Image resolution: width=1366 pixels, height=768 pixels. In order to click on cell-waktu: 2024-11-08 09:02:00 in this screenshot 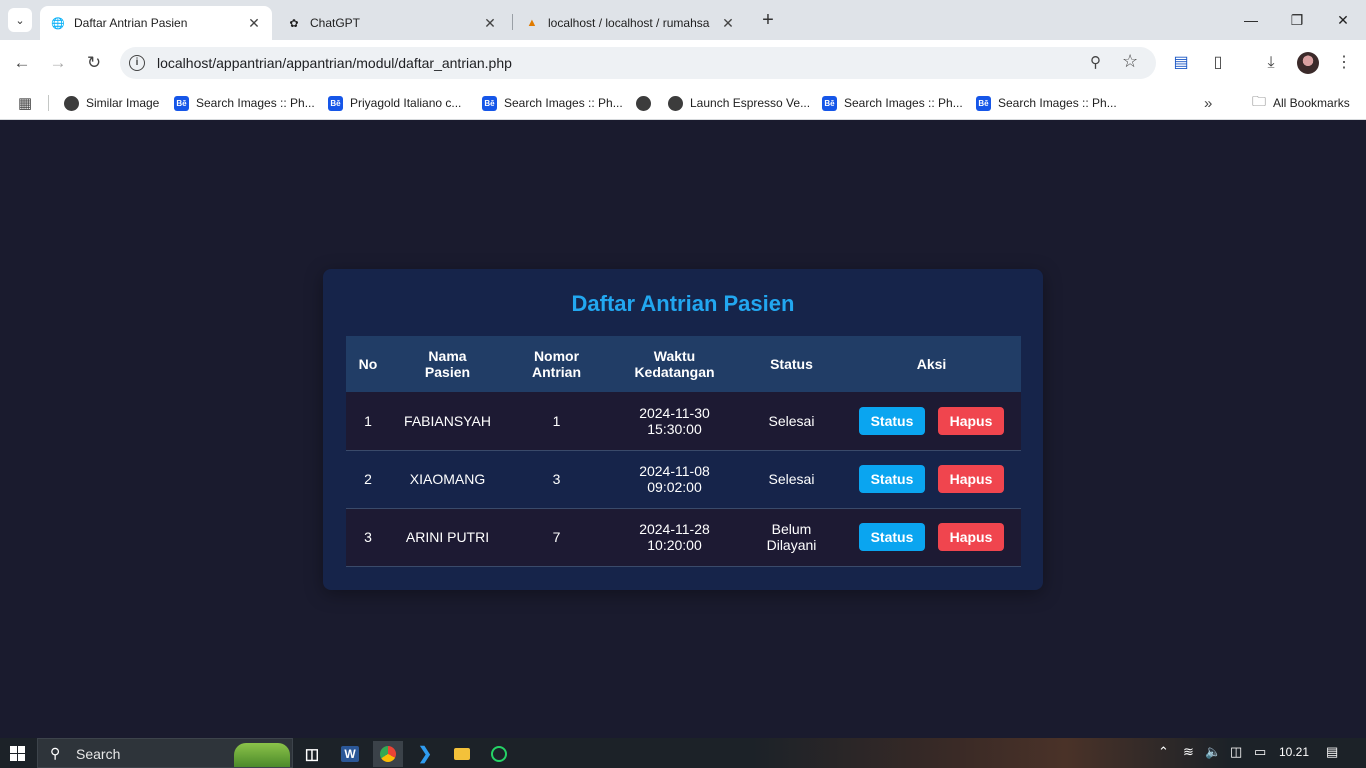, I will do `click(674, 479)`.